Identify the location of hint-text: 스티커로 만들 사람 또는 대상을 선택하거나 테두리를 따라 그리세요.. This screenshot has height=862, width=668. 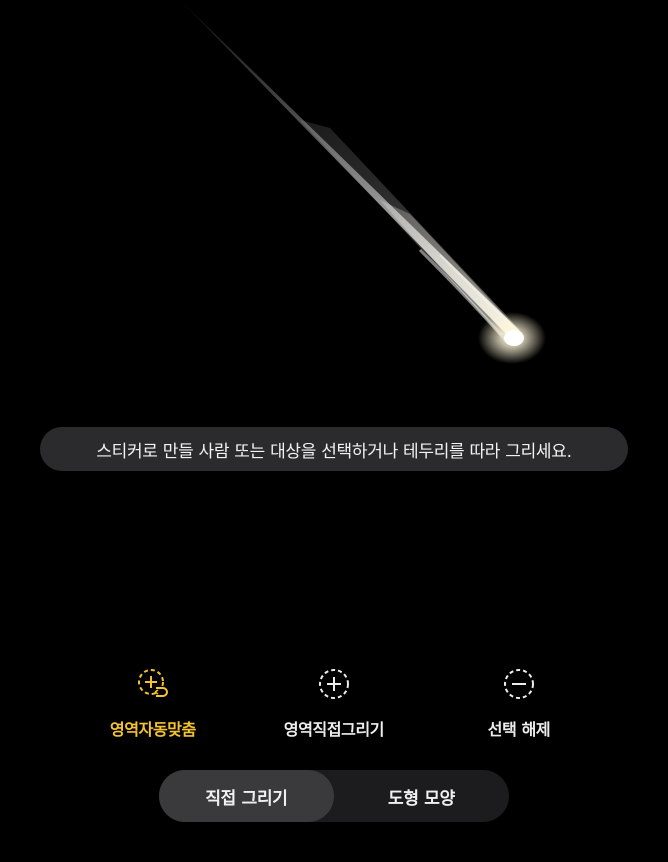
(334, 451).